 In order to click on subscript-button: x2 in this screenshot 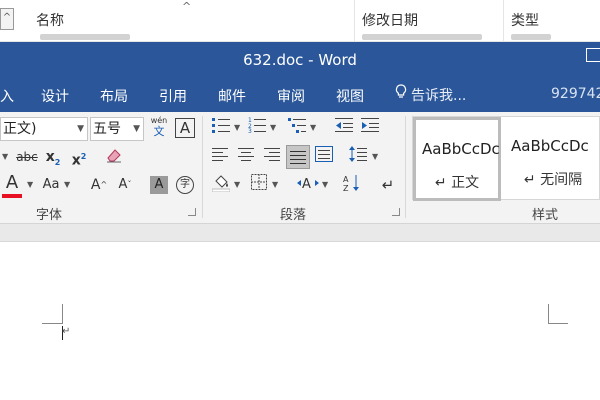, I will do `click(53, 157)`.